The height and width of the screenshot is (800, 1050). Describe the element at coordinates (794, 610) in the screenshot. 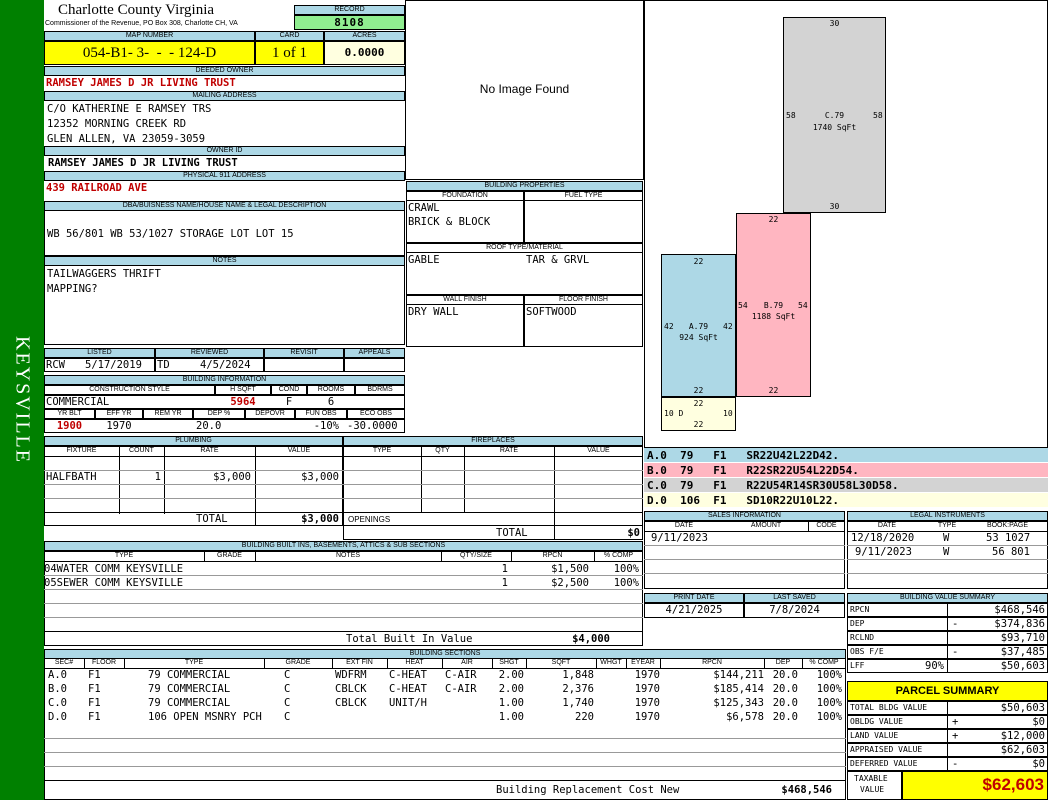

I see `last-saved: 7/8/2024` at that location.